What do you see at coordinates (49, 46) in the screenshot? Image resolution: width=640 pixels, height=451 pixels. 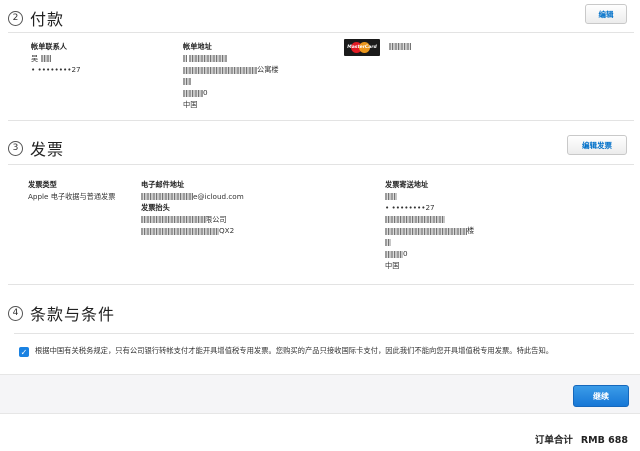 I see `billing-contact-label: 帐单联系人` at bounding box center [49, 46].